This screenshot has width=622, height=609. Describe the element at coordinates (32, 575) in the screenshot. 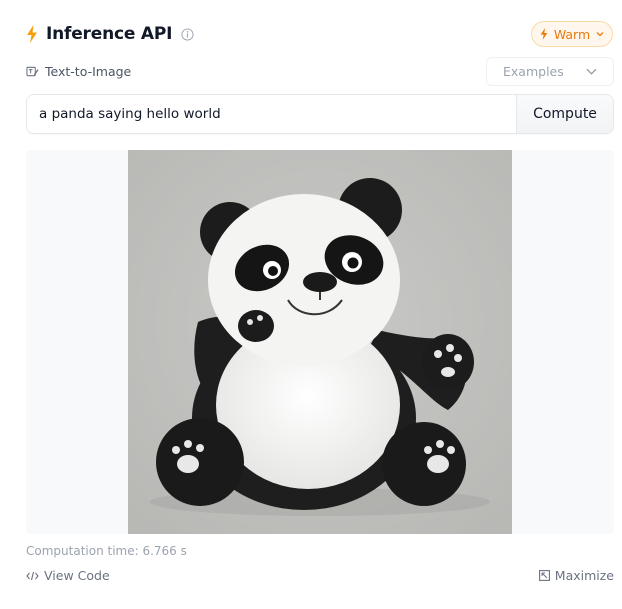

I see `code-icon` at that location.